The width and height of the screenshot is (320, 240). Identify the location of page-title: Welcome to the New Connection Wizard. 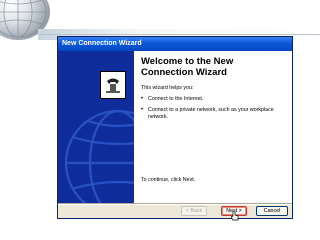
(187, 67).